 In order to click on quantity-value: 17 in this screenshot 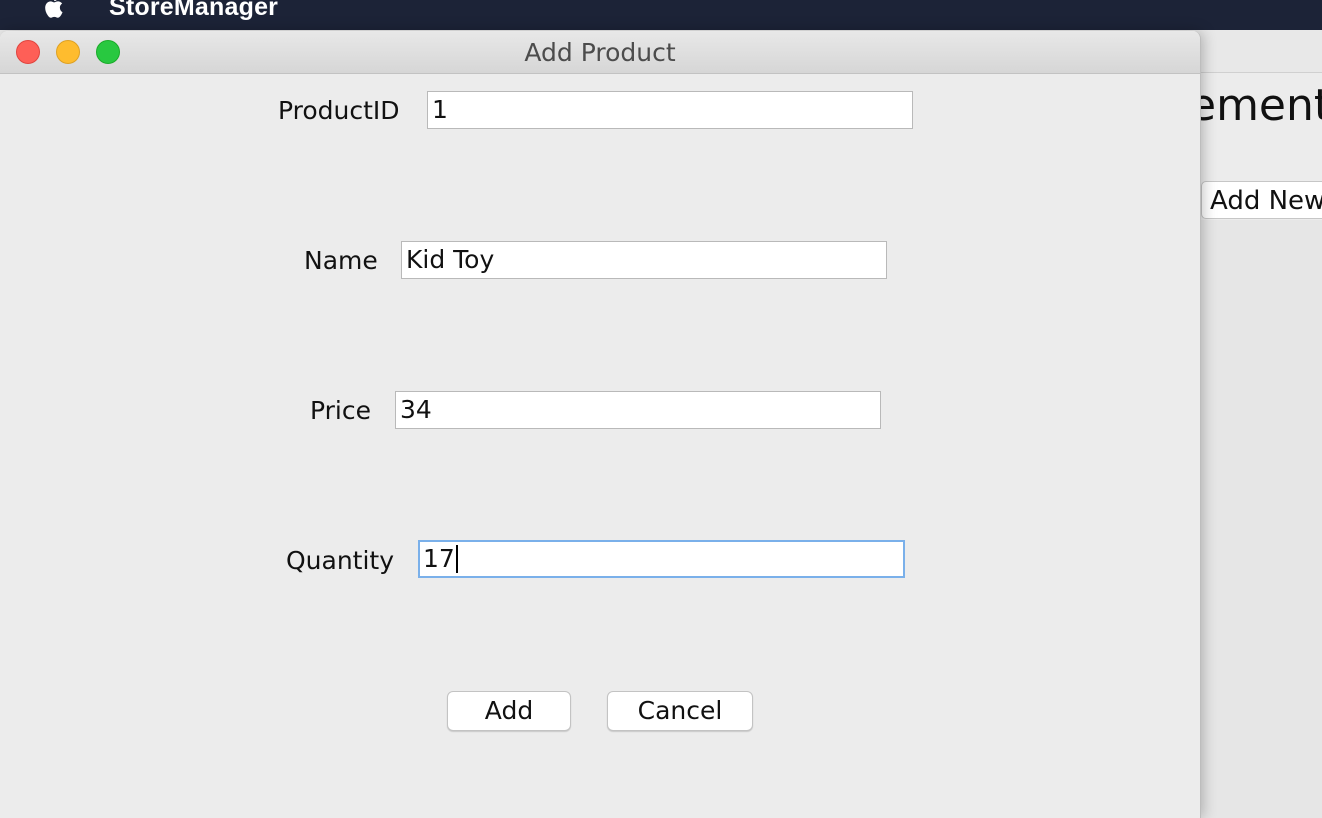, I will do `click(439, 558)`.